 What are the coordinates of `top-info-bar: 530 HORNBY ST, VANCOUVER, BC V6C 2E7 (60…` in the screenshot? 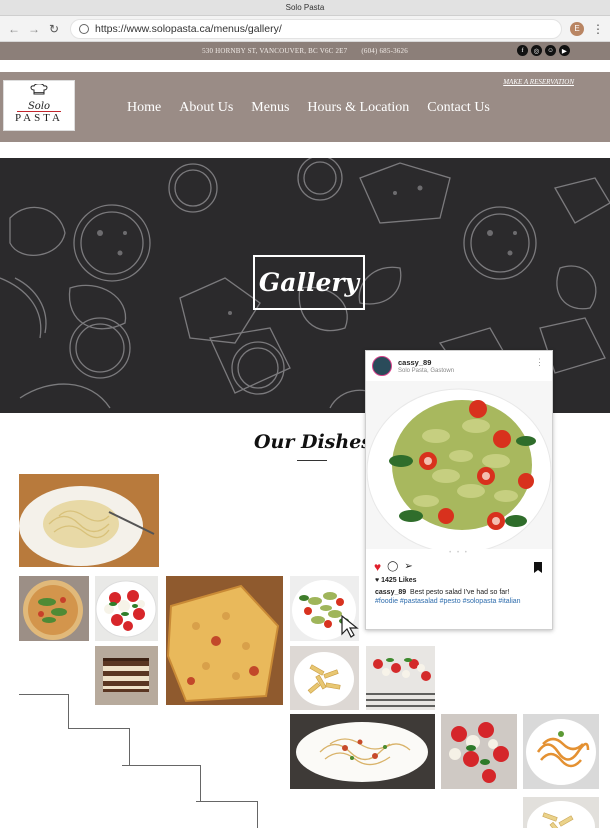 It's located at (305, 51).